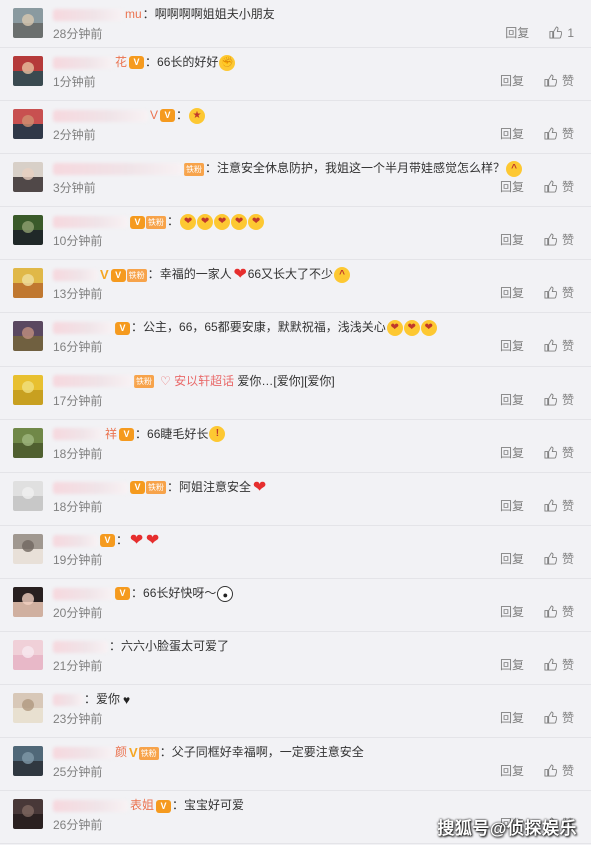 This screenshot has height=845, width=591. What do you see at coordinates (78, 400) in the screenshot?
I see `timestamp: 17分钟前` at bounding box center [78, 400].